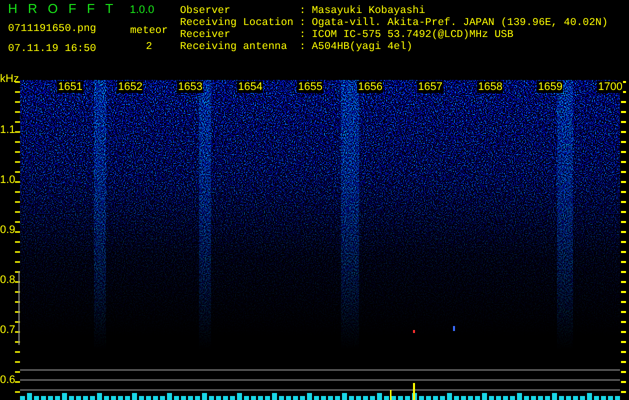  What do you see at coordinates (8, 380) in the screenshot?
I see `frequency-label: 0.6` at bounding box center [8, 380].